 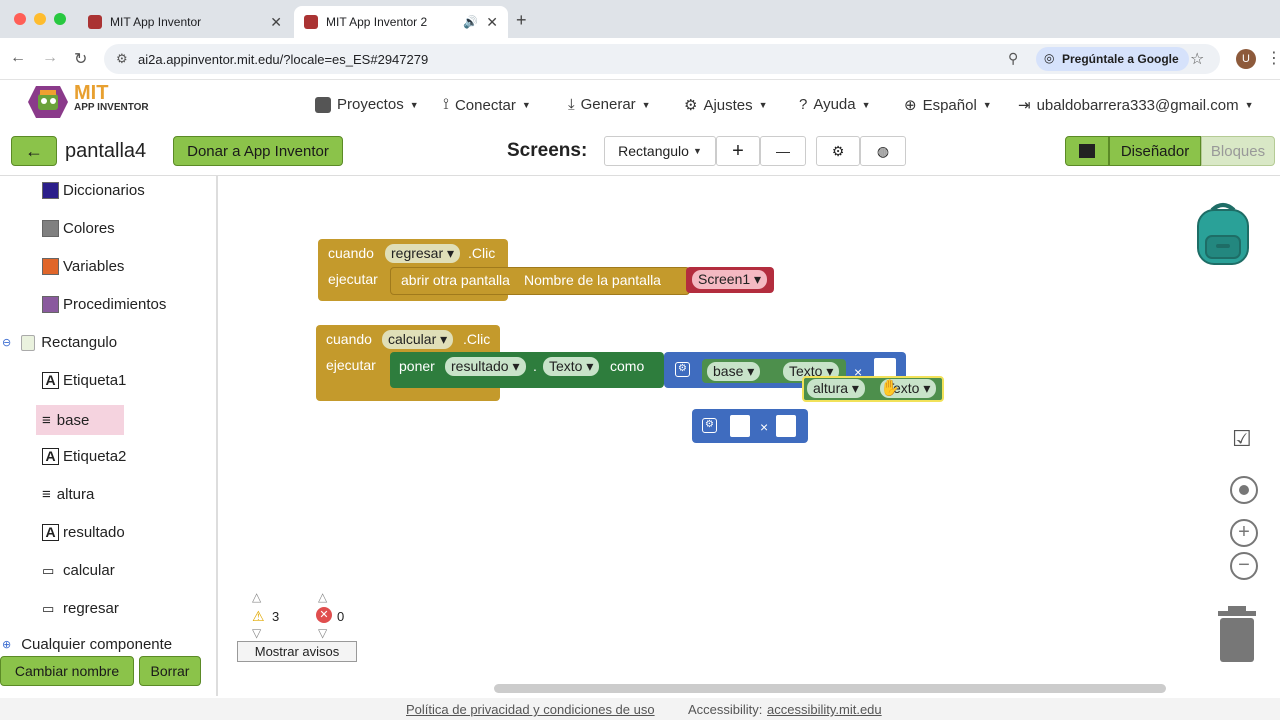 What do you see at coordinates (104, 304) in the screenshot?
I see `palette-item-procedimientos: Procedimientos` at bounding box center [104, 304].